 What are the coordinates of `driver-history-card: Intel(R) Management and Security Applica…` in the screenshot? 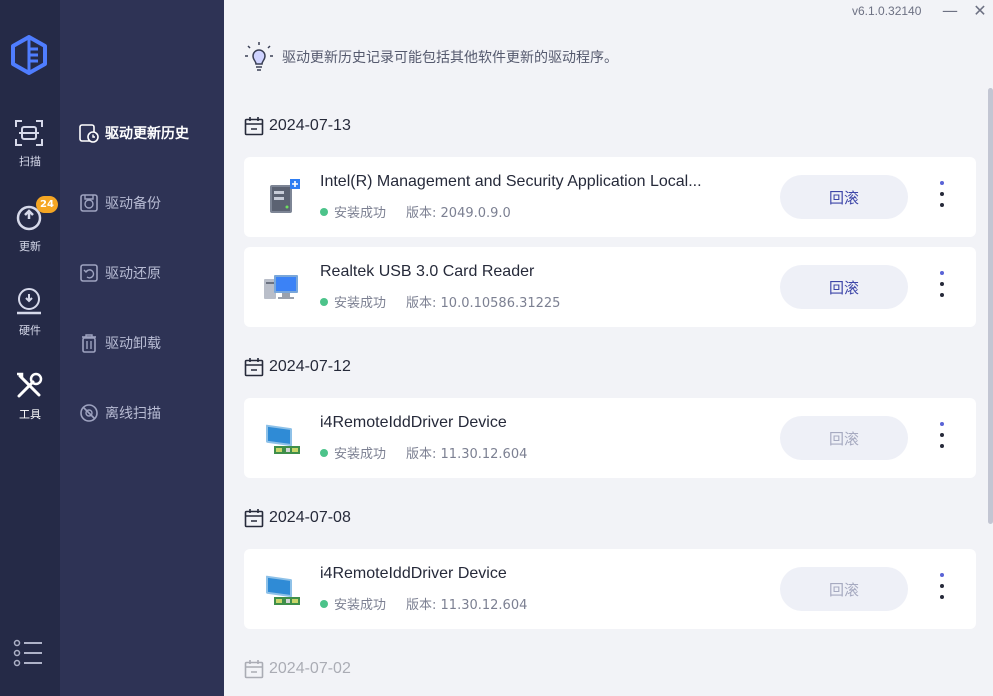 It's located at (610, 197).